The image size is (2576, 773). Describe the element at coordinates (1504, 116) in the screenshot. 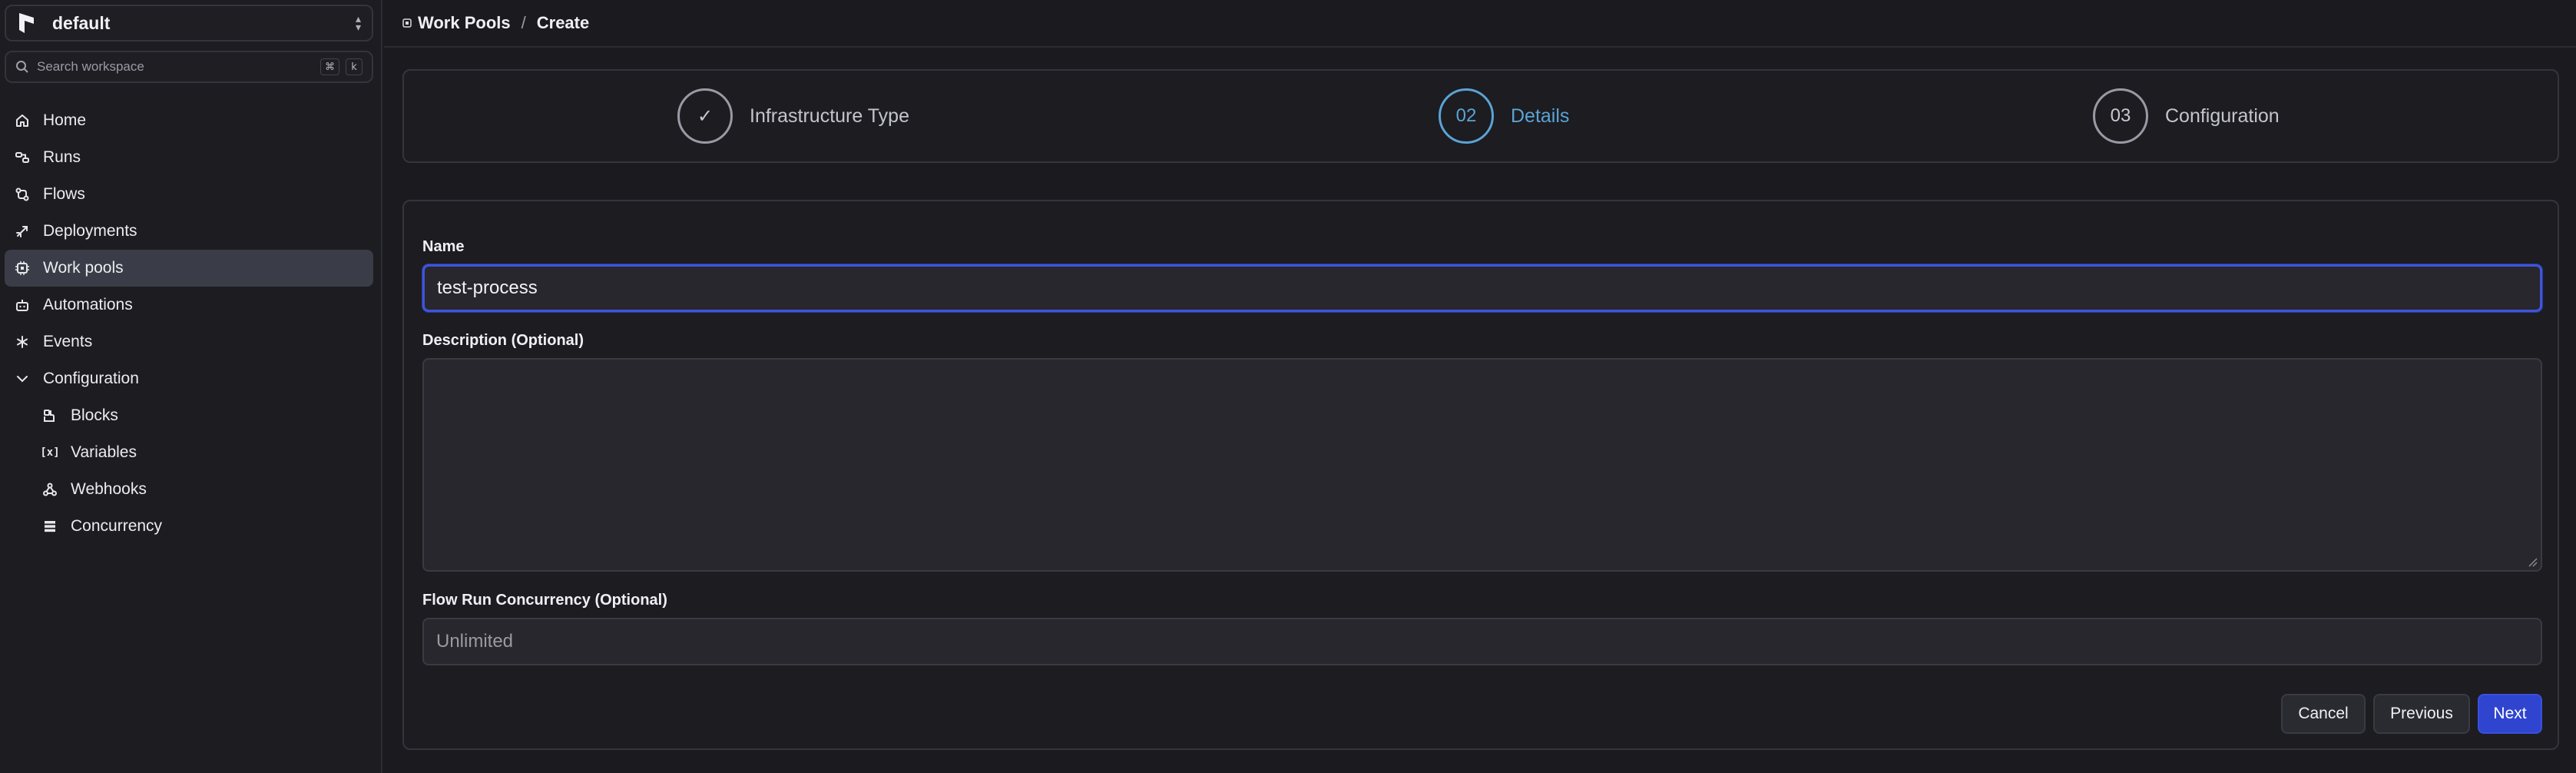

I see `step-details: 02 Details` at that location.